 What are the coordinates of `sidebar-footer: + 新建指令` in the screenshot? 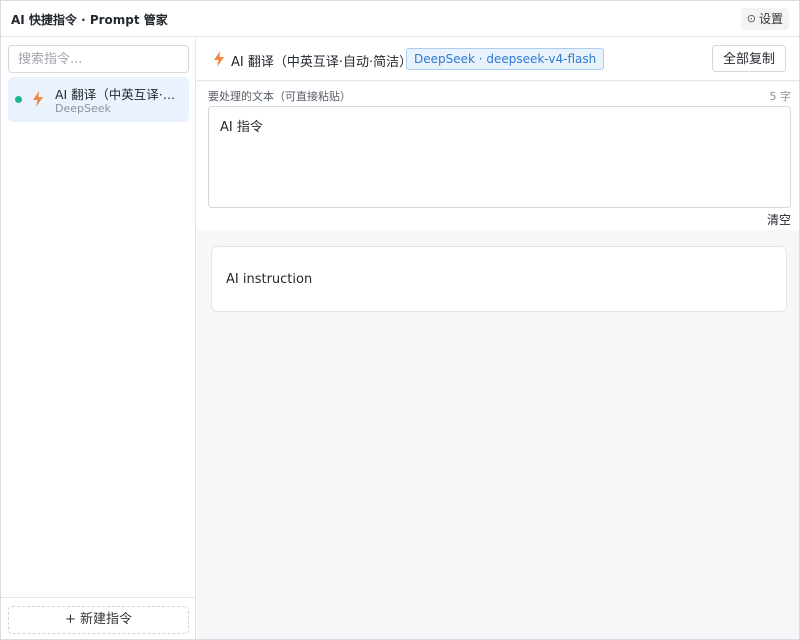 It's located at (98, 618).